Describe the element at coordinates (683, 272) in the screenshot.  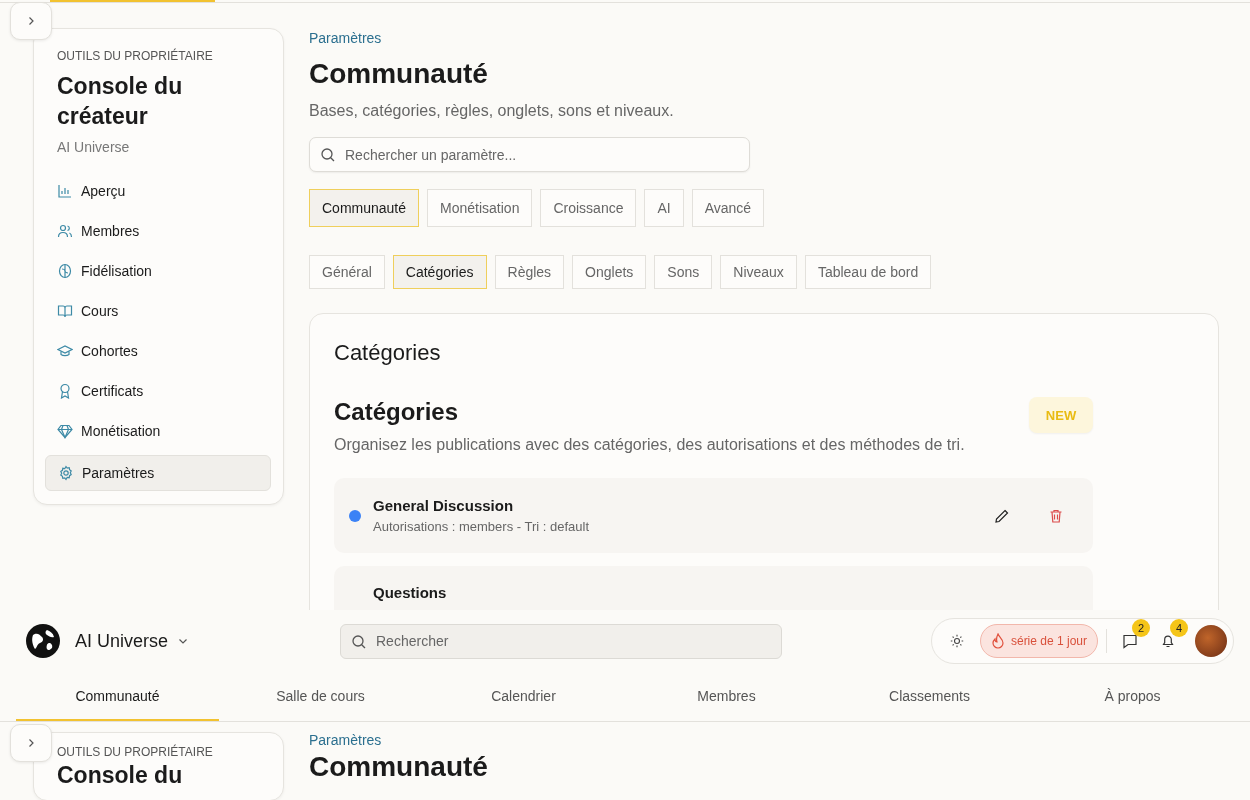
I see `tab: Sons` at that location.